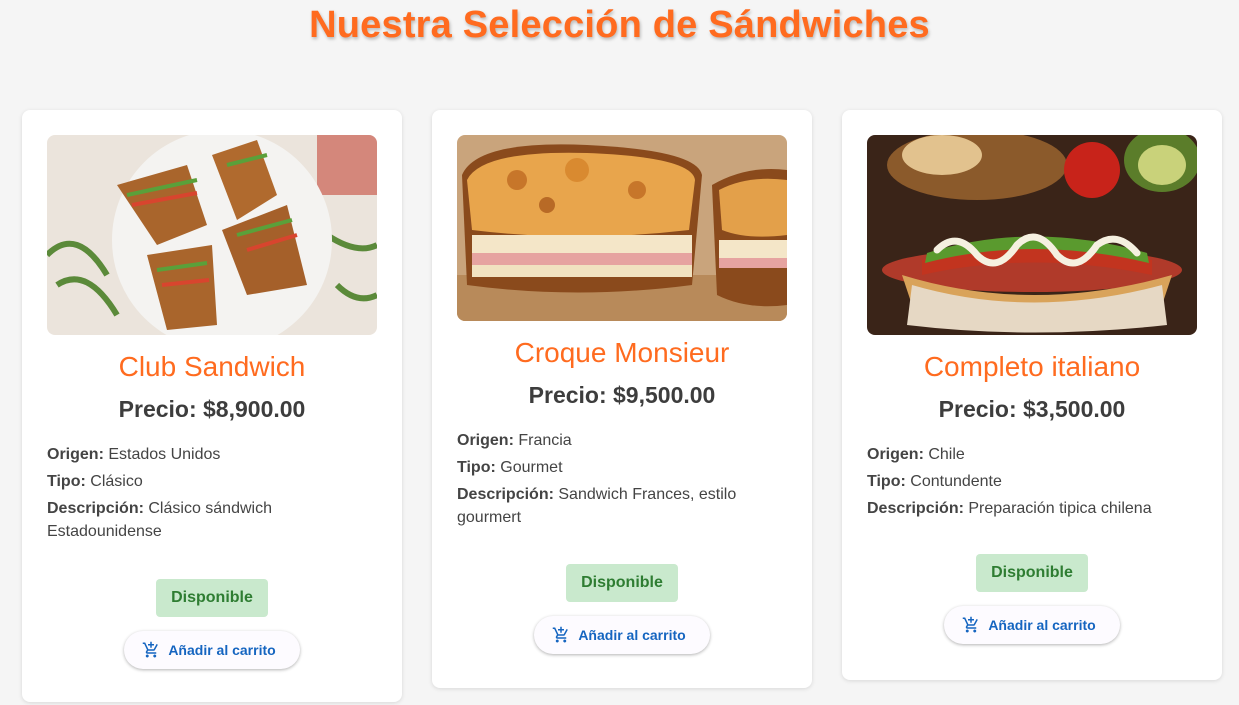 This screenshot has height=705, width=1239. Describe the element at coordinates (622, 395) in the screenshot. I see `product-price: Precio: $9,500.00` at that location.